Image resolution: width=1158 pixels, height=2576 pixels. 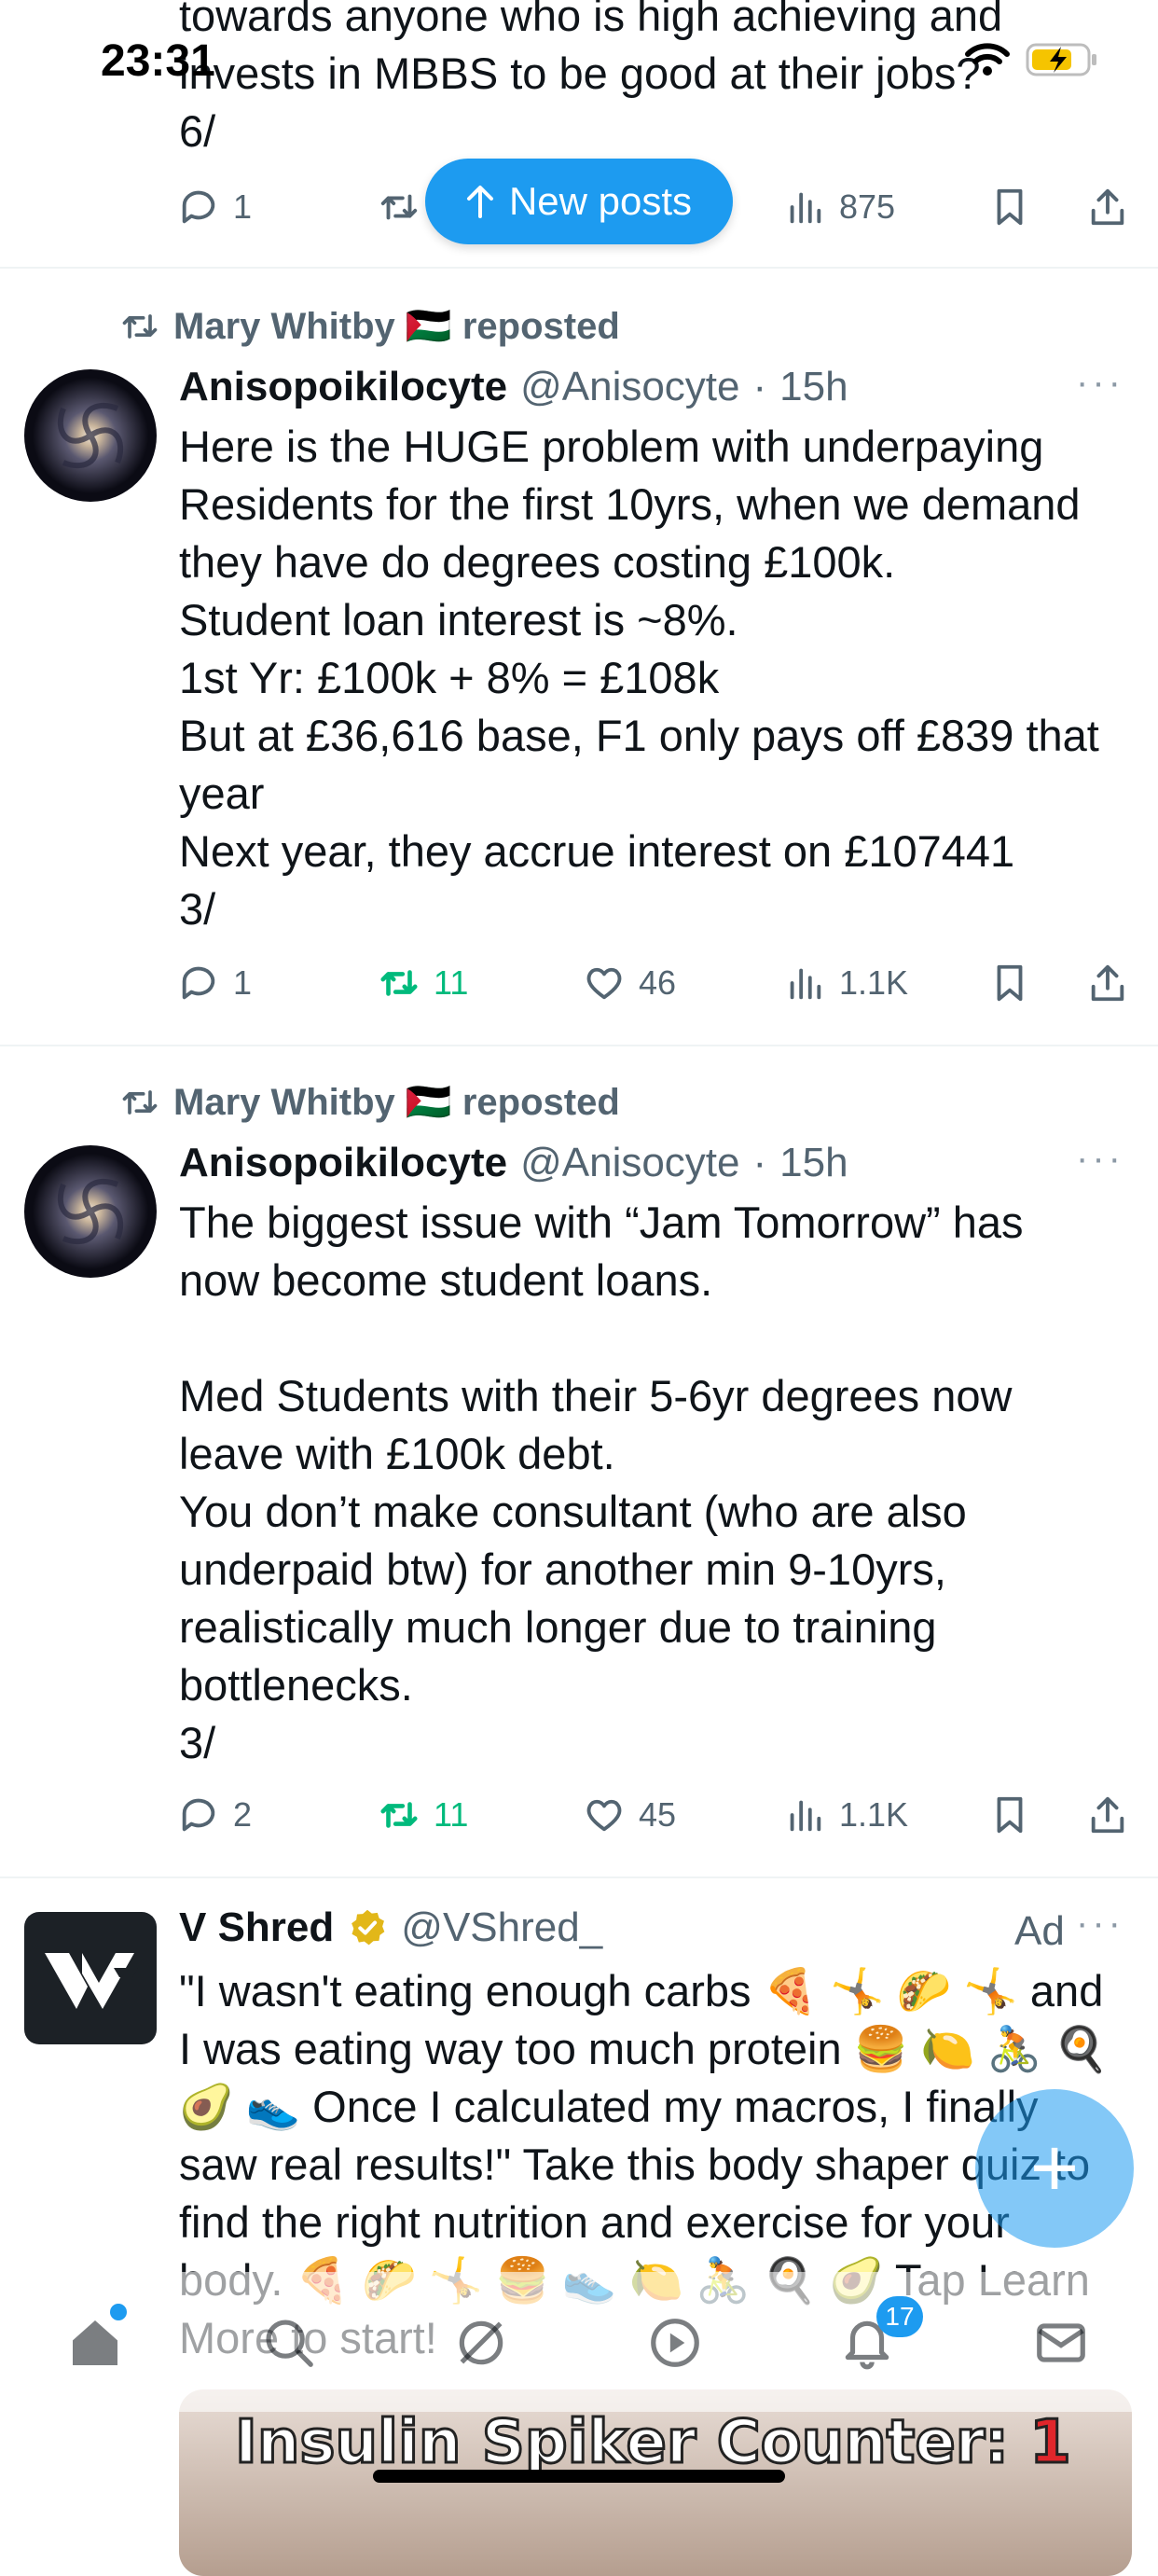 I want to click on mail-icon, so click(x=1061, y=2342).